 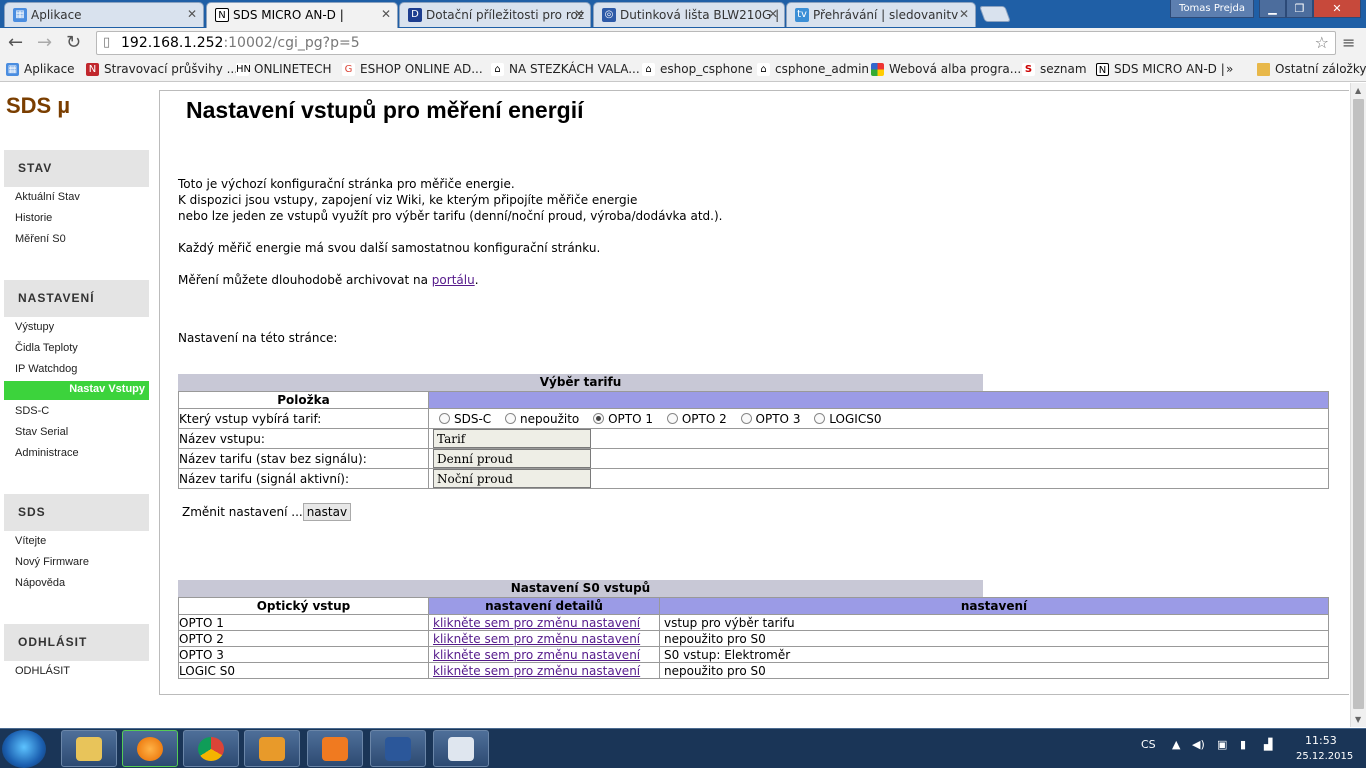 I want to click on minimize-button: ▁, so click(x=1272, y=9).